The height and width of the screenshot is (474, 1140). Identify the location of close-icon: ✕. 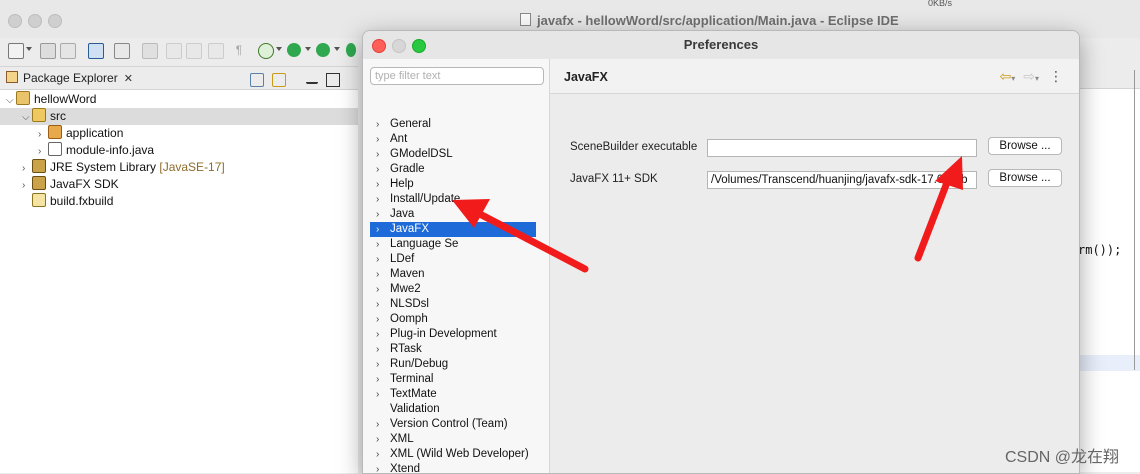
(128, 79).